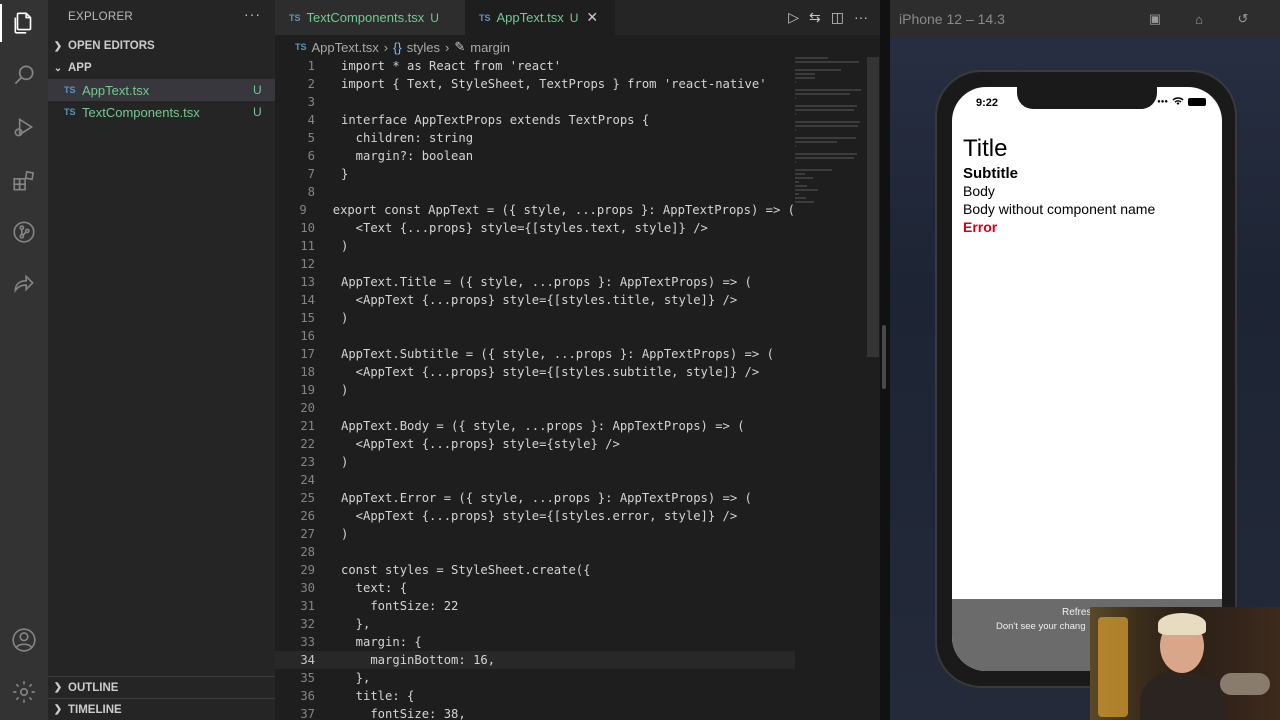  I want to click on code-line: 12, so click(535, 264).